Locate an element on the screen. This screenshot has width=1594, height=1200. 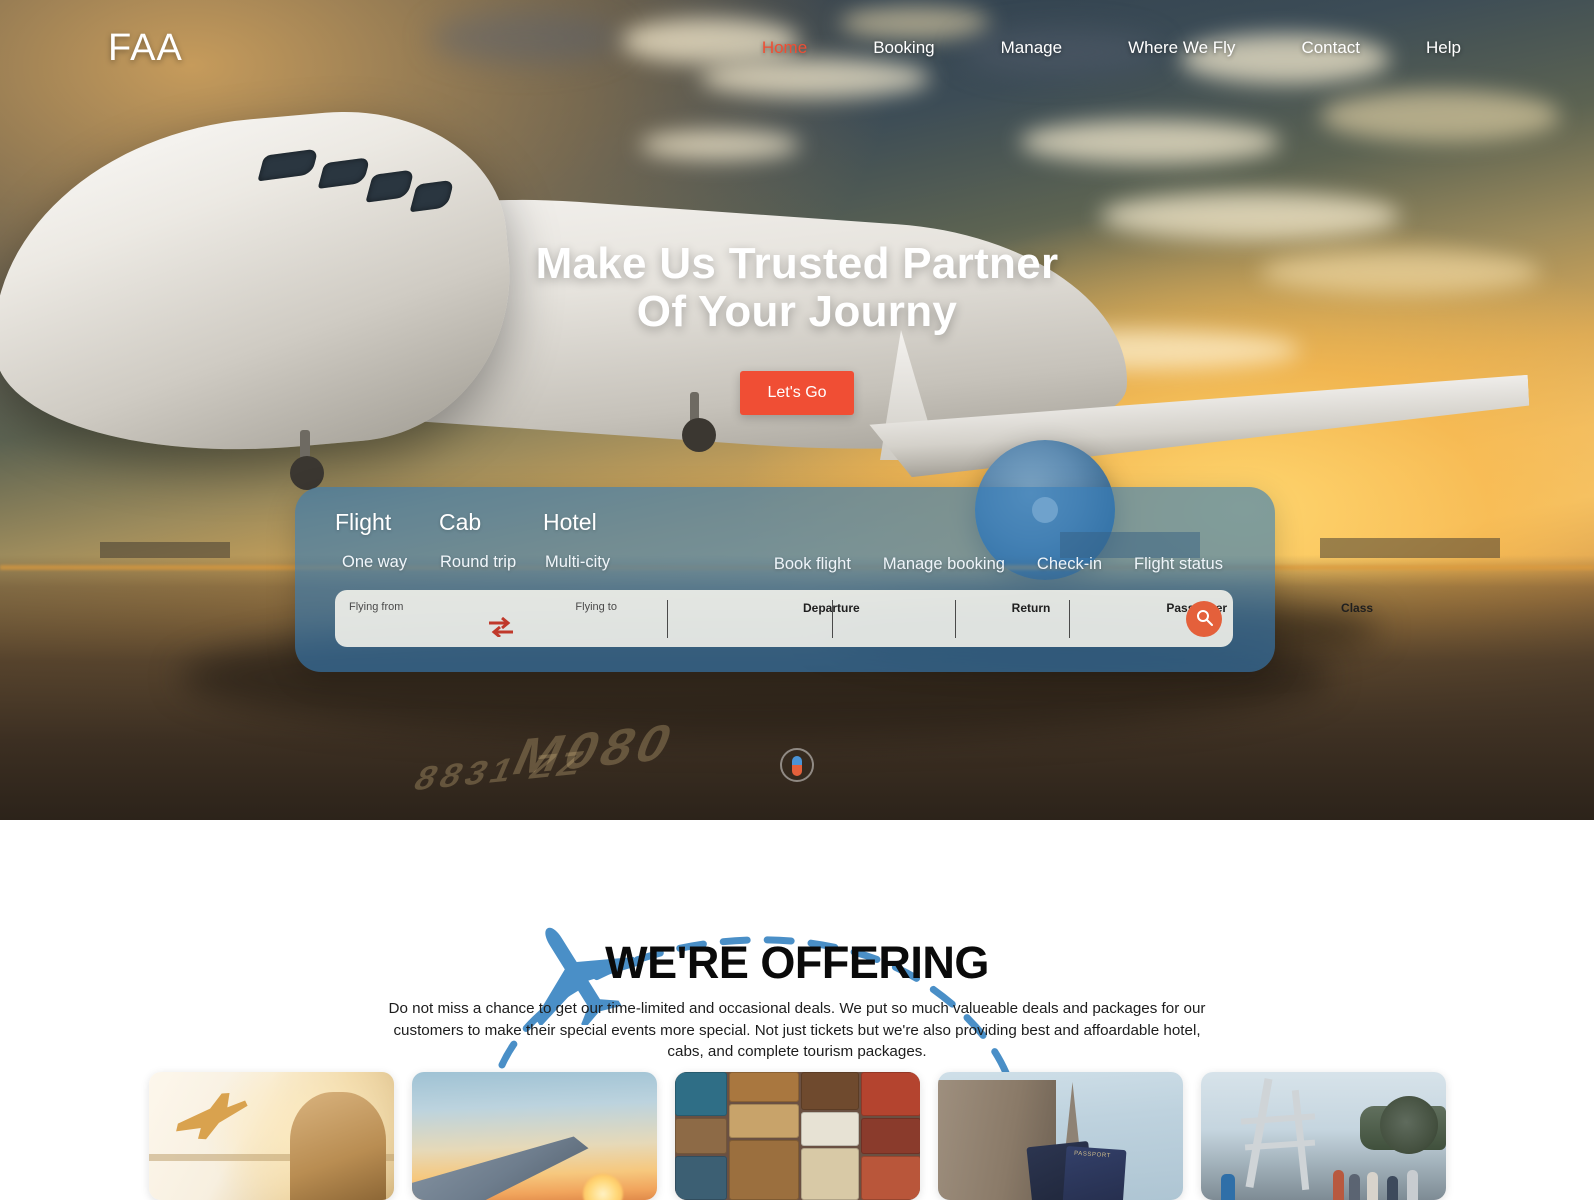
offering-cards: PASSPORT is located at coordinates (797, 1136).